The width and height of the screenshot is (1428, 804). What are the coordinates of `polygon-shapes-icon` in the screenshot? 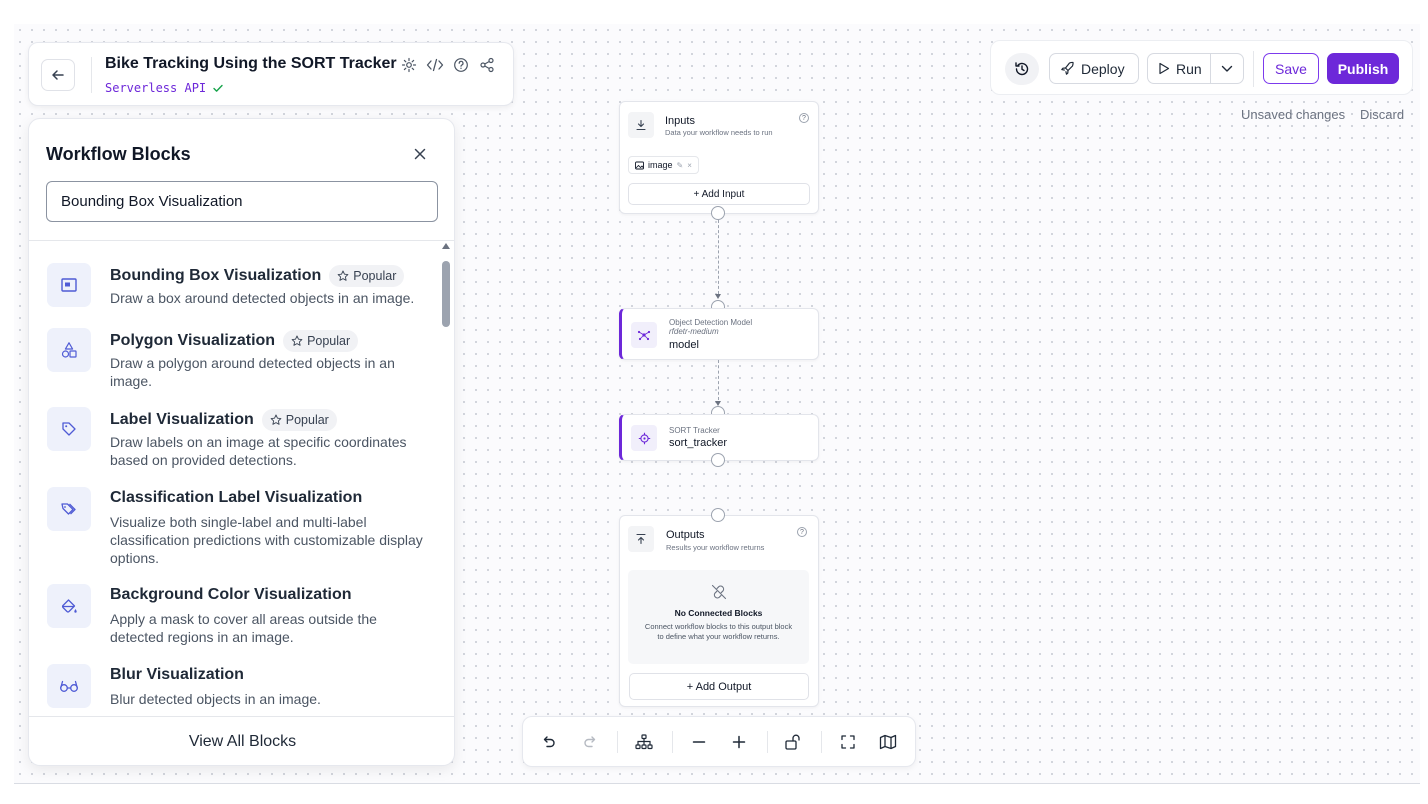 It's located at (69, 350).